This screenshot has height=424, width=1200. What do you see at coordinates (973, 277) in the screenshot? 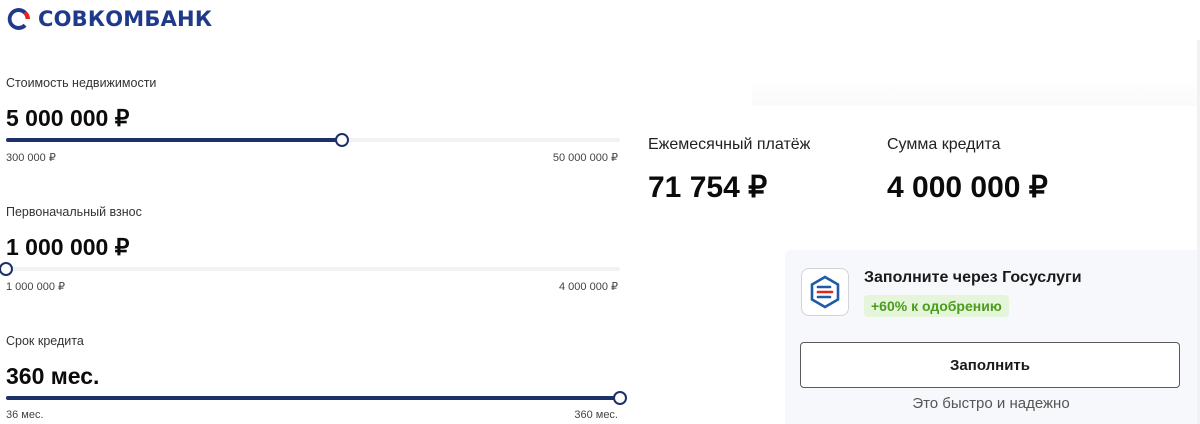
I see `gosuslugi-title: Заполните через Госуслуги` at bounding box center [973, 277].